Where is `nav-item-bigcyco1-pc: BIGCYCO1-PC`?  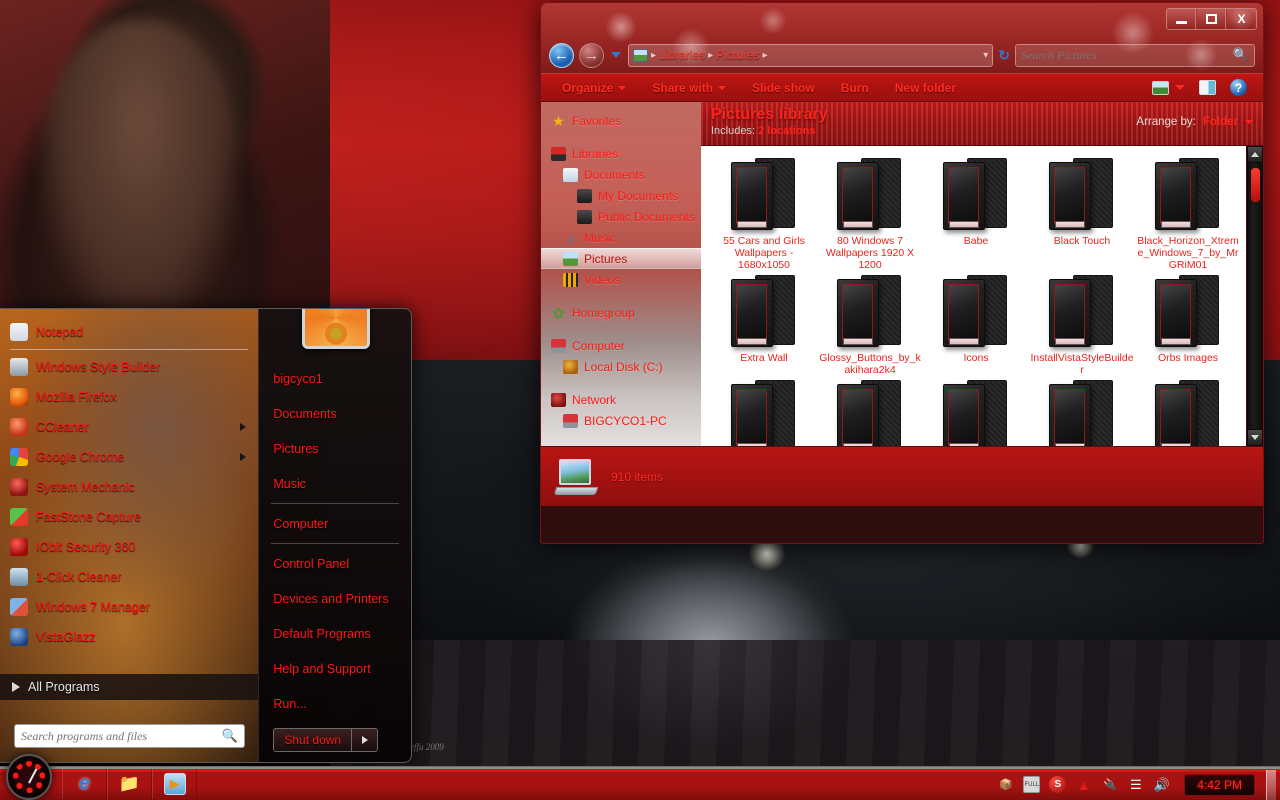 nav-item-bigcyco1-pc: BIGCYCO1-PC is located at coordinates (621, 420).